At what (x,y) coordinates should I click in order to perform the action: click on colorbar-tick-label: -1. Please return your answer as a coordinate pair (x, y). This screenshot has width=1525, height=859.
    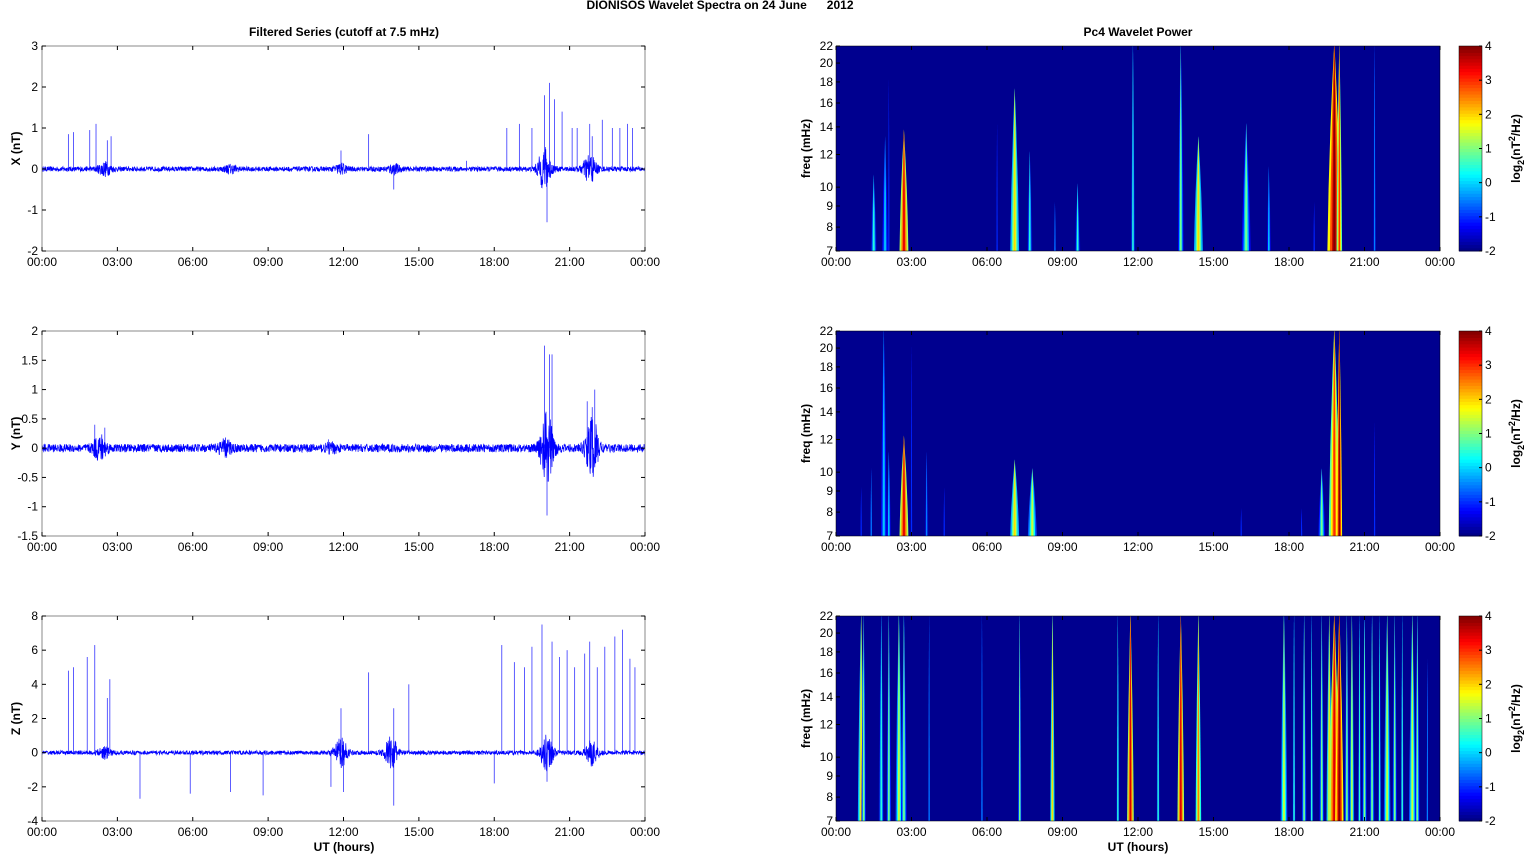
    Looking at the image, I should click on (1490, 217).